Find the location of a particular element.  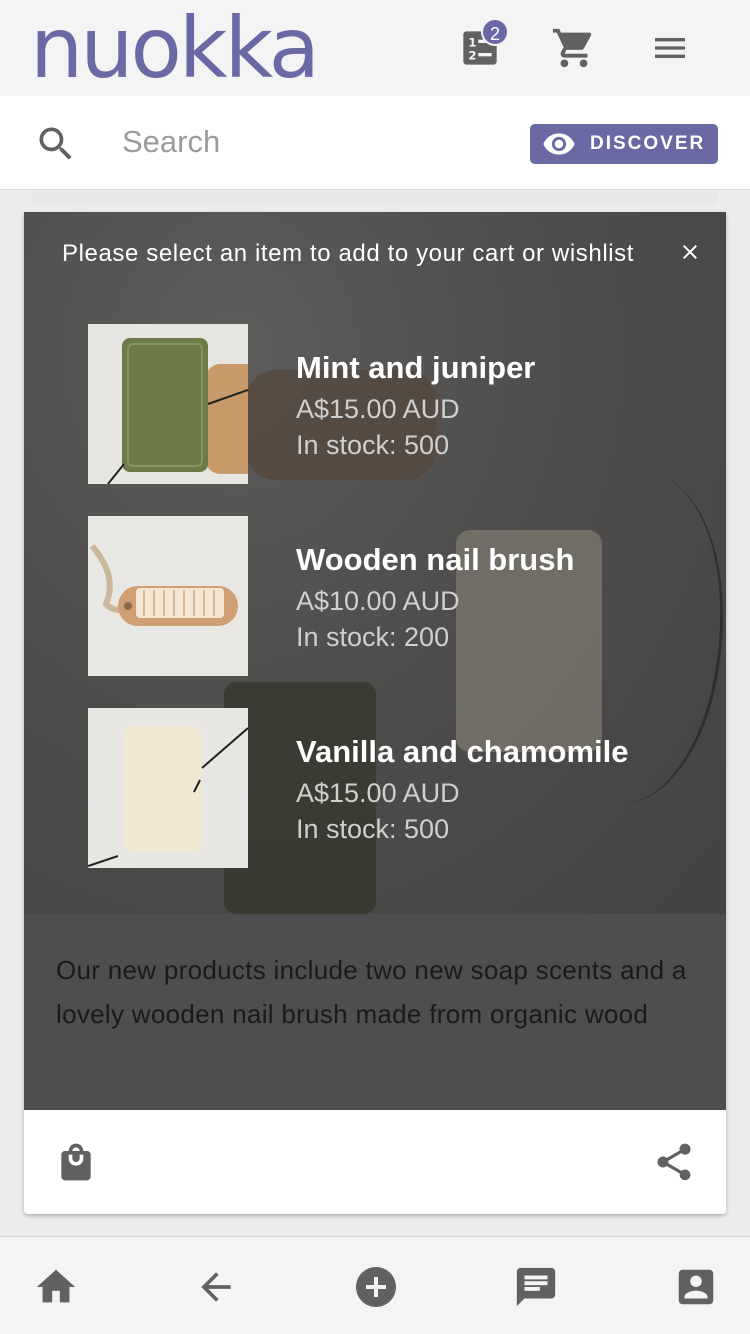

discover-label: DISCOVER is located at coordinates (648, 143).